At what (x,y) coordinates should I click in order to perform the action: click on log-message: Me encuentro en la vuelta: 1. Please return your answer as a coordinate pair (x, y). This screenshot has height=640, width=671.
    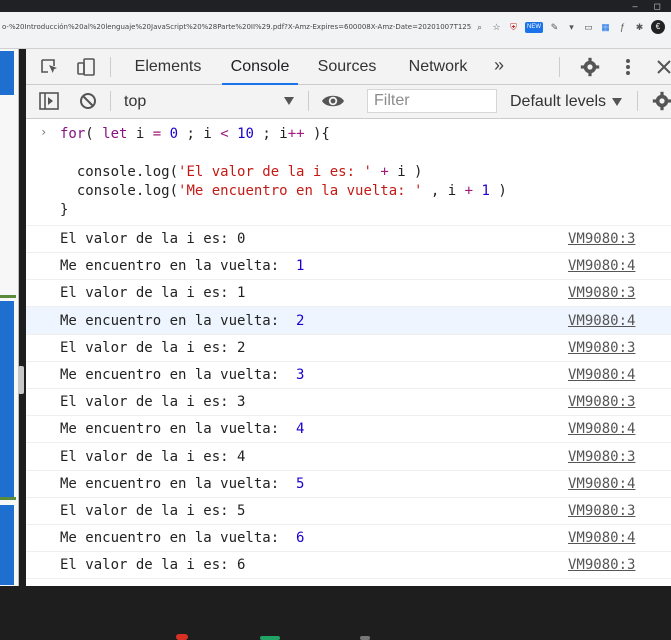
    Looking at the image, I should click on (182, 266).